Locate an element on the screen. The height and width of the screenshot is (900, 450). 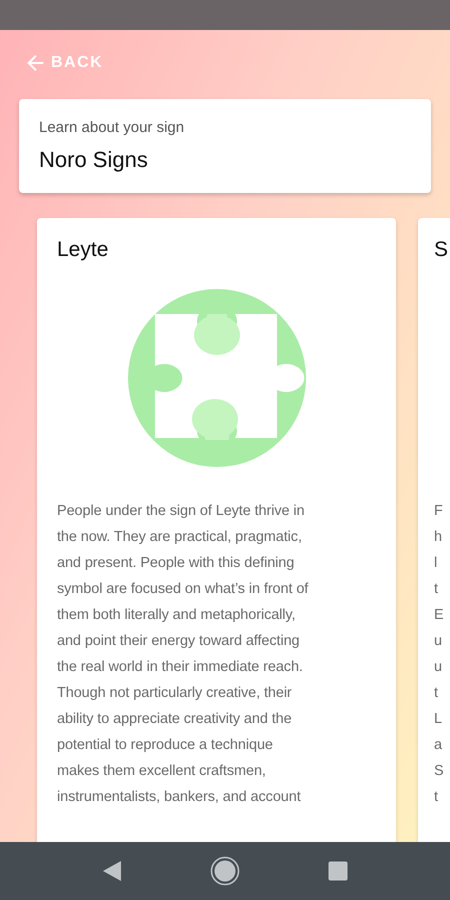
recents-square-icon is located at coordinates (338, 871).